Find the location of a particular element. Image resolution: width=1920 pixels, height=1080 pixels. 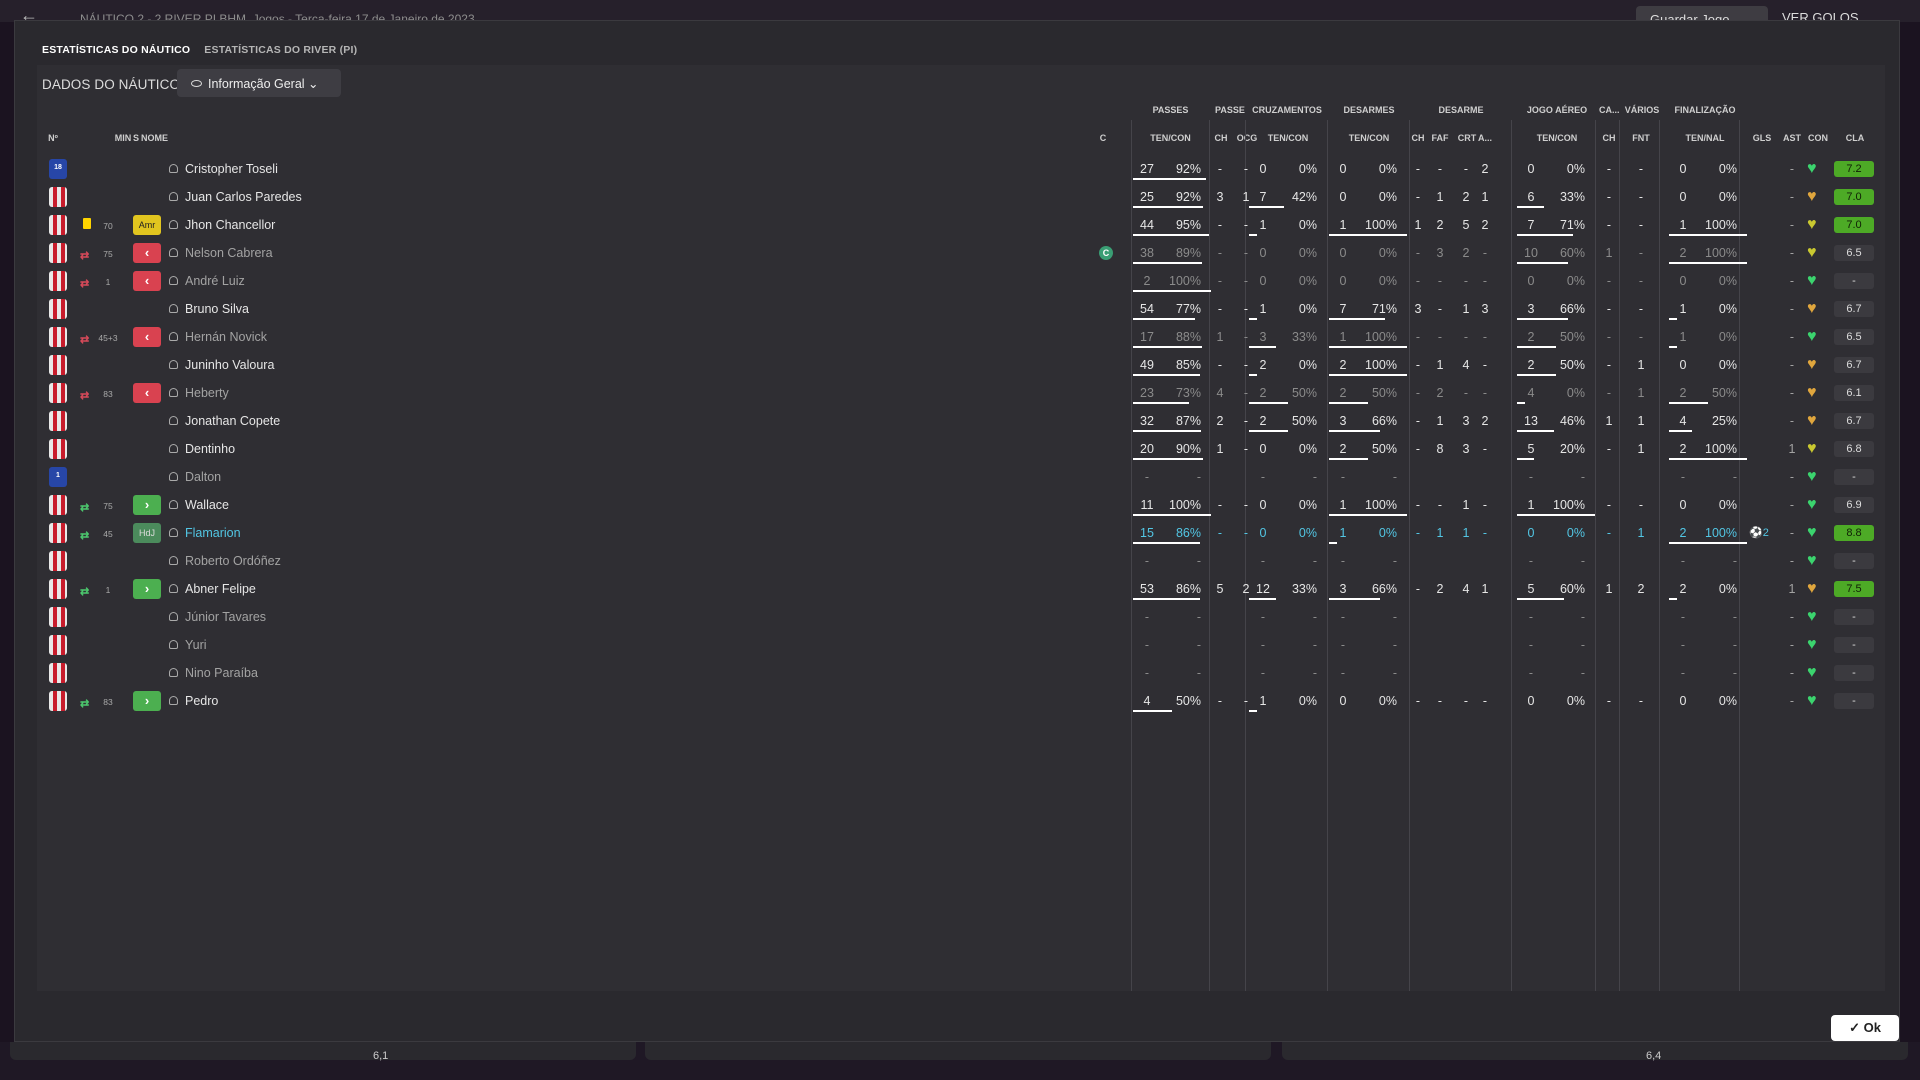

tab-nautico-stats: ESTATÍSTICAS DO NÁUTICO is located at coordinates (116, 52).